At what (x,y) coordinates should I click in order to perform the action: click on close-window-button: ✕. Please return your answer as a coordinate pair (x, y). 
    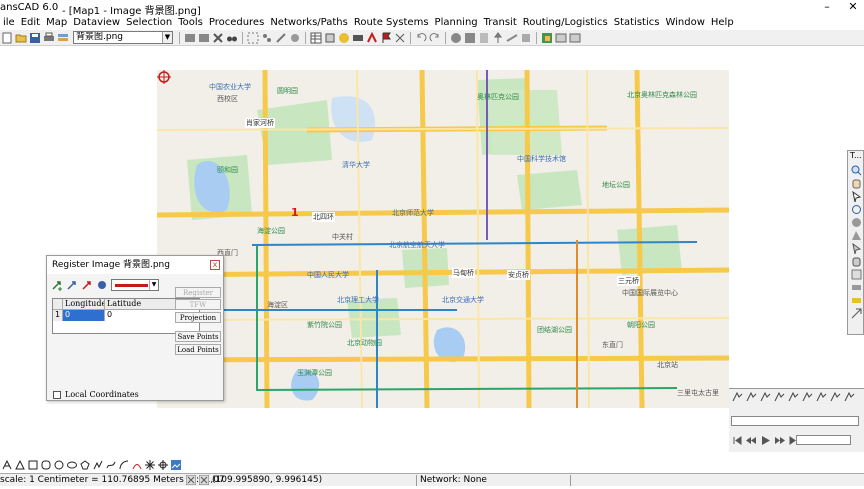
    Looking at the image, I should click on (853, 7).